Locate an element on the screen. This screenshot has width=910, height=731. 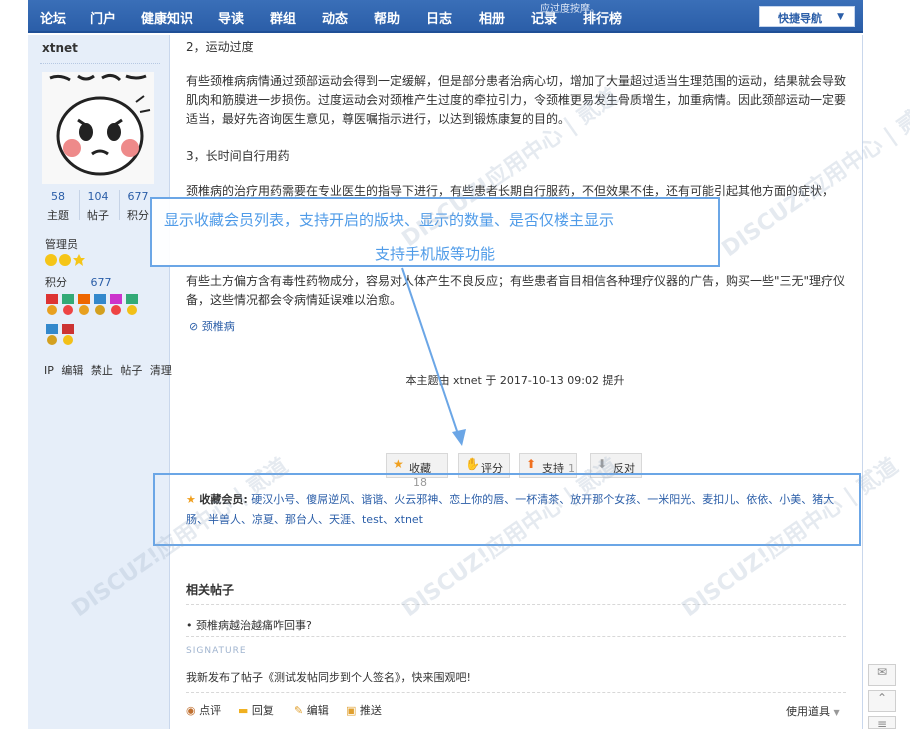
related-title: 相关帖子 is located at coordinates (210, 590).